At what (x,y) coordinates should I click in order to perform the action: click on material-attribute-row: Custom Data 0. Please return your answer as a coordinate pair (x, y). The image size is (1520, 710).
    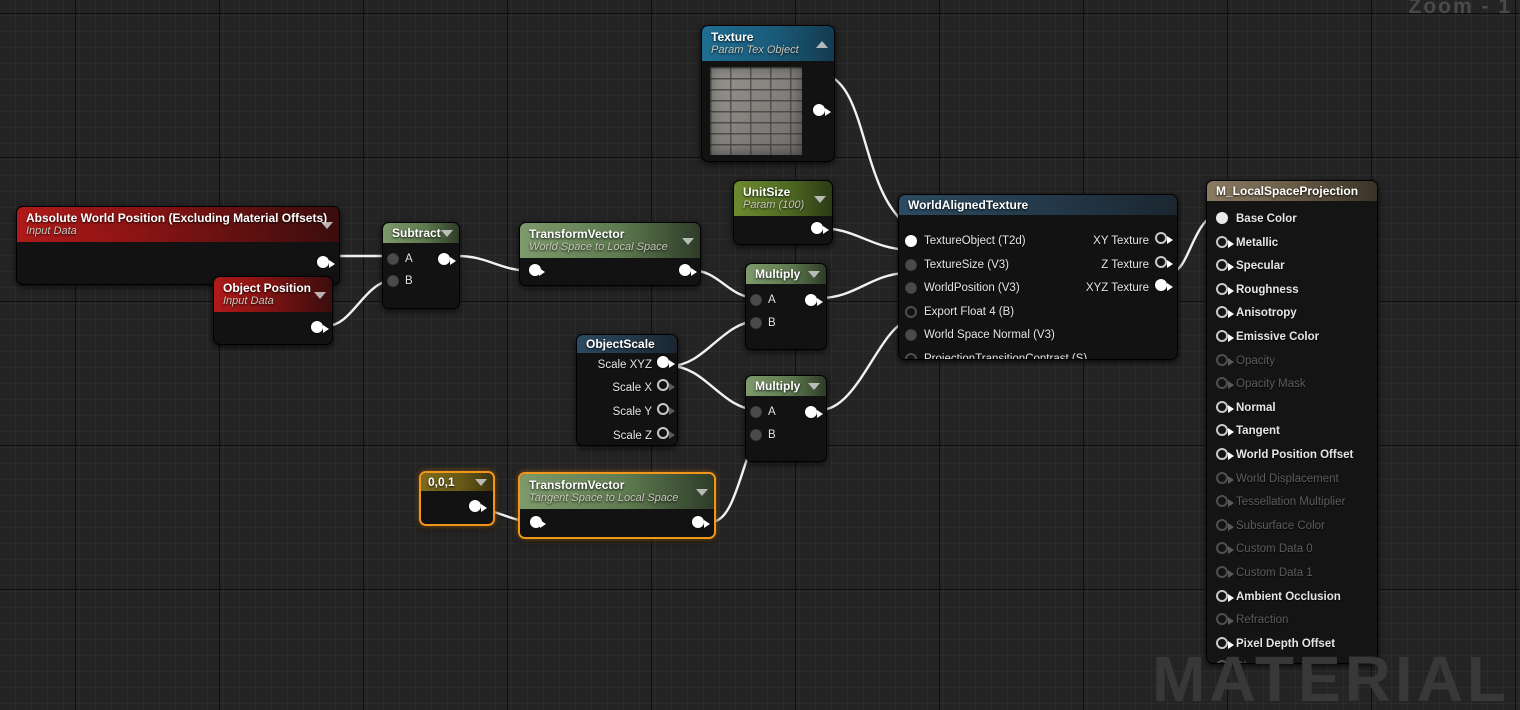
    Looking at the image, I should click on (1292, 552).